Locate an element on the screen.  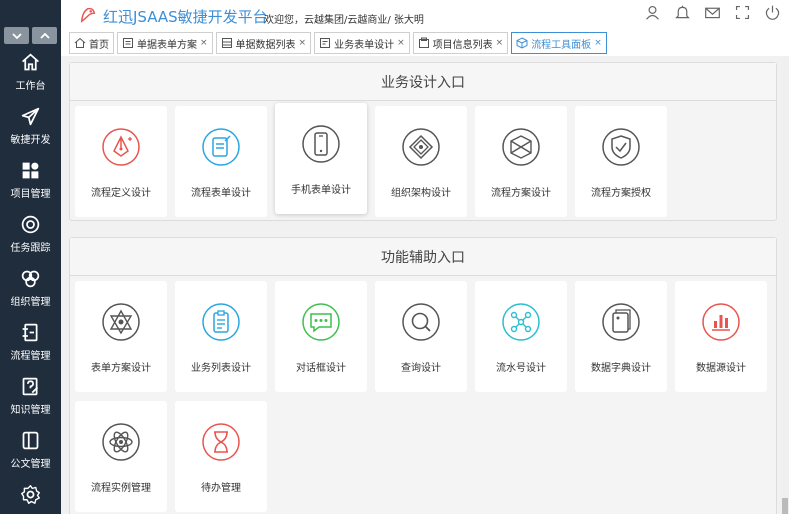
sidebar-item-label: 知识管理 is located at coordinates (30, 410).